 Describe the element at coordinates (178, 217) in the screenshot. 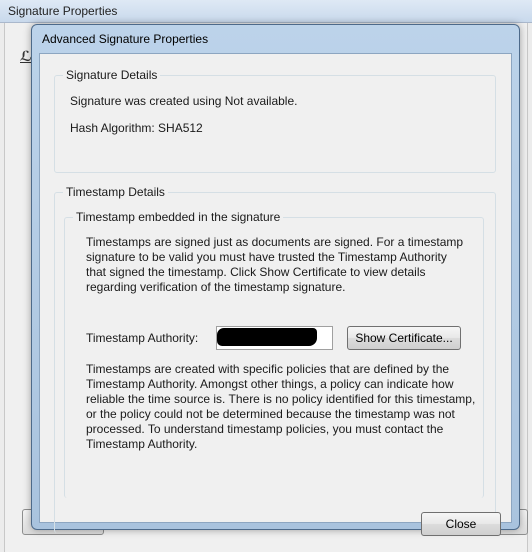

I see `timestamp-embedded-heading: Timestamp embedded in the signature` at that location.